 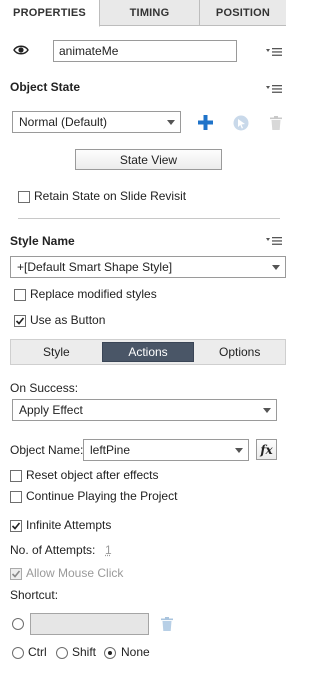 What do you see at coordinates (145, 51) in the screenshot?
I see `object-name-input: animateMe` at bounding box center [145, 51].